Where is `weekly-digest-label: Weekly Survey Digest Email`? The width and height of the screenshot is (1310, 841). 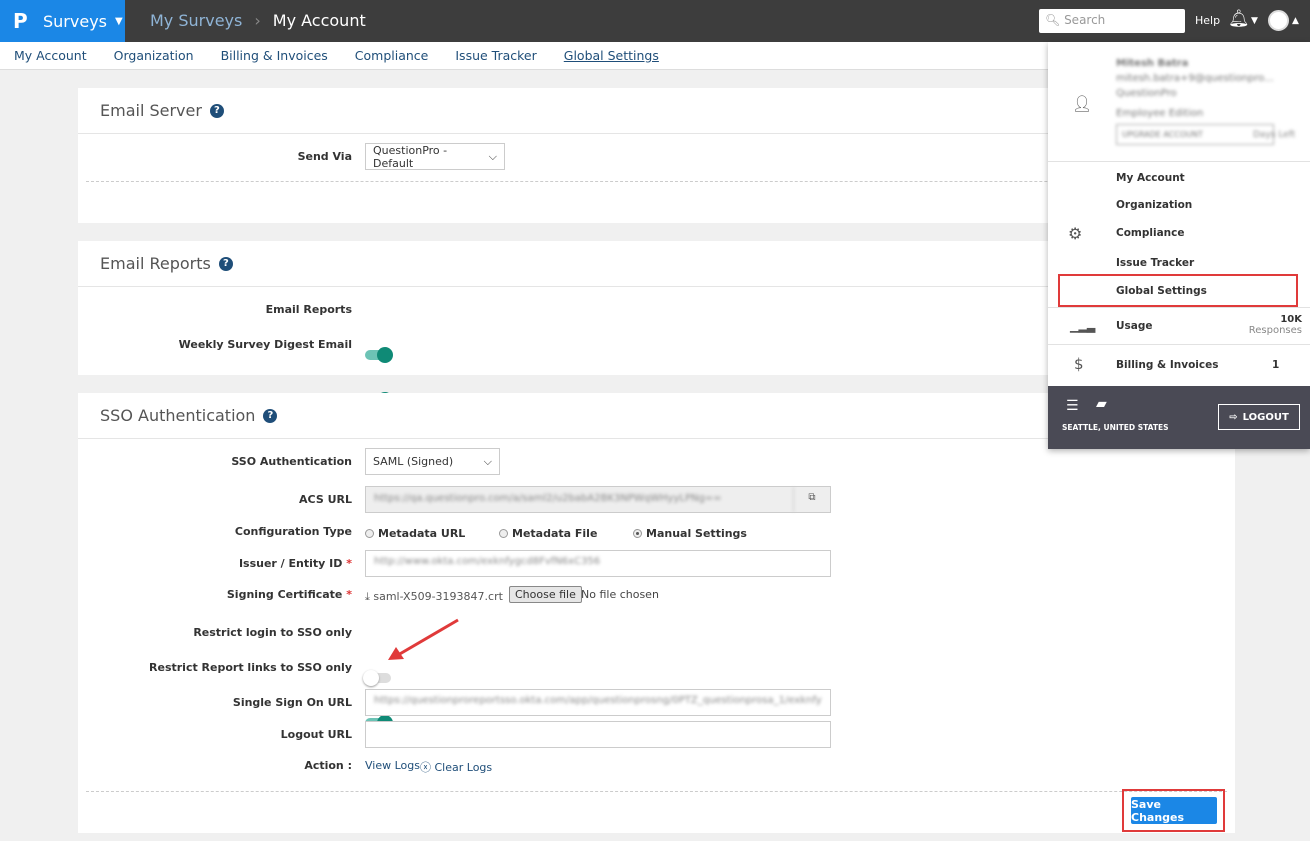
weekly-digest-label: Weekly Survey Digest Email is located at coordinates (265, 344).